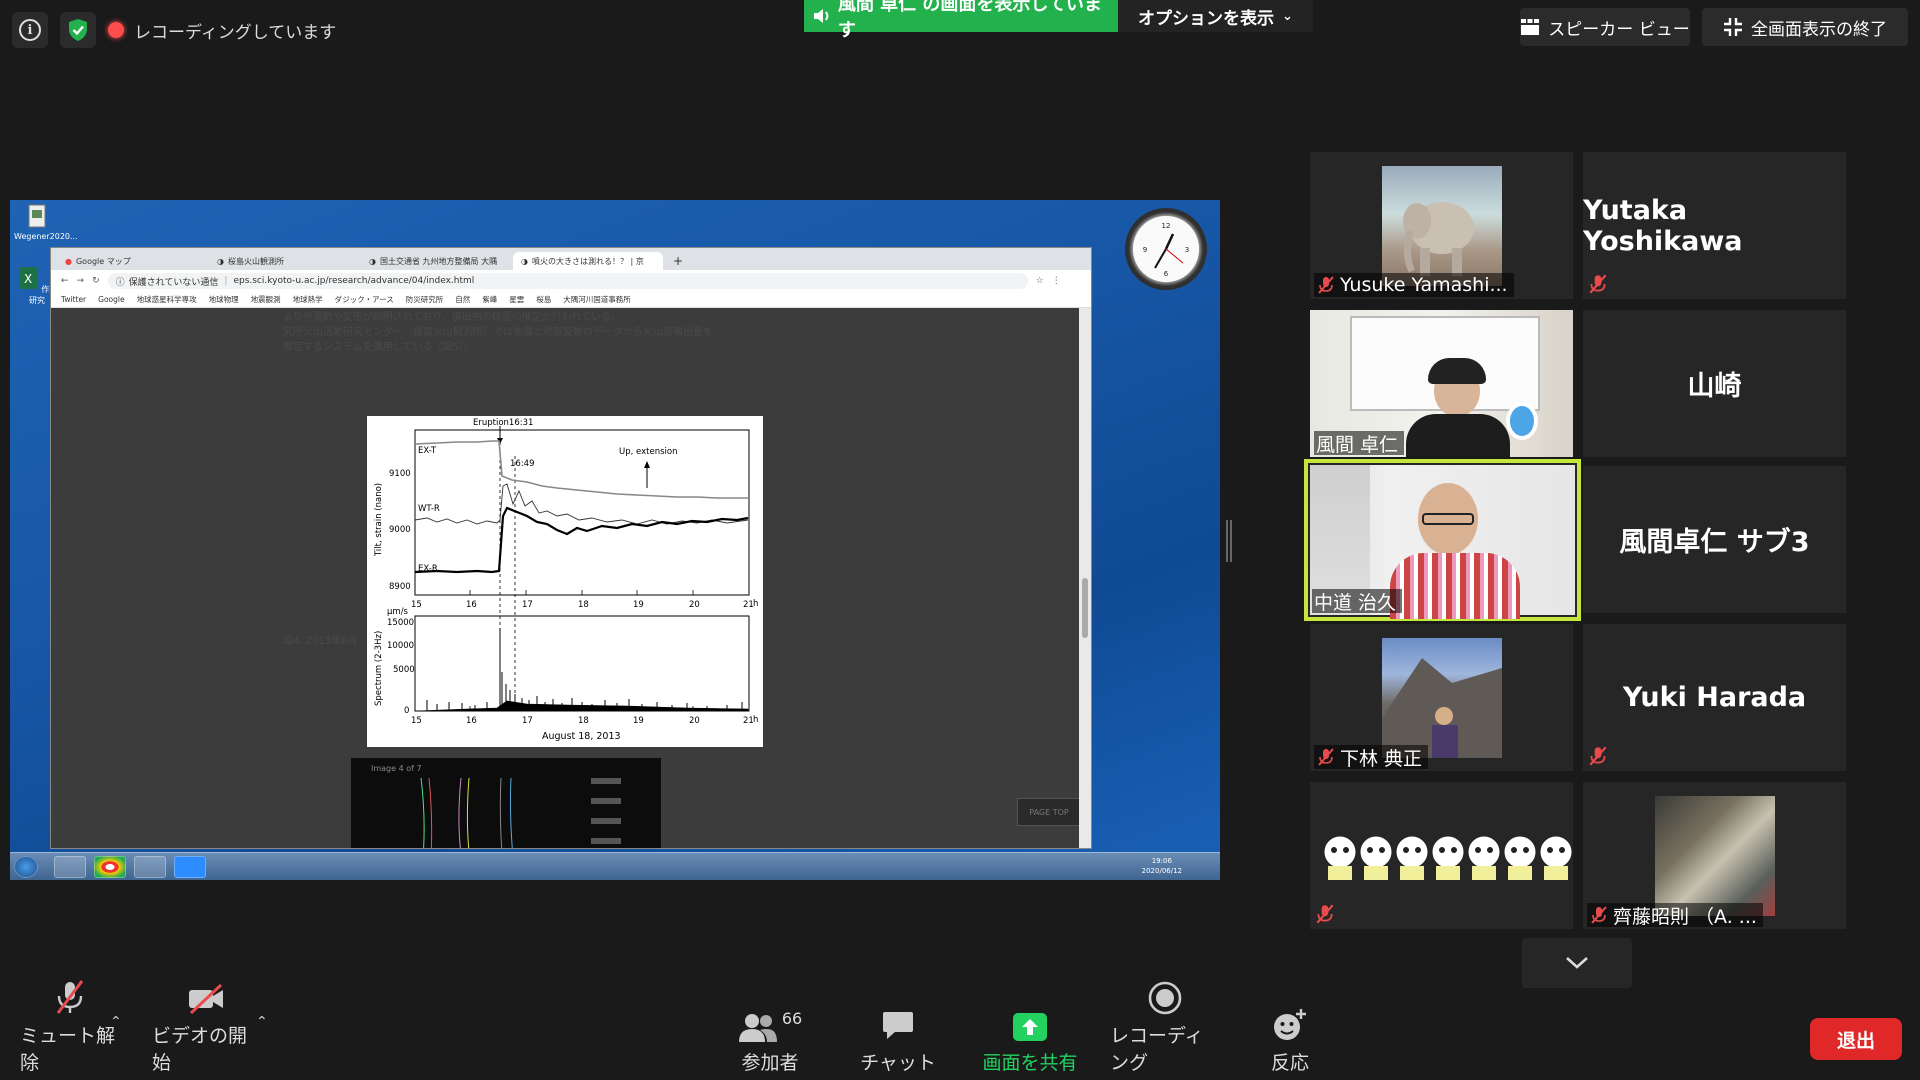 This screenshot has width=1920, height=1080. I want to click on gallery-next-page-button, so click(1577, 963).